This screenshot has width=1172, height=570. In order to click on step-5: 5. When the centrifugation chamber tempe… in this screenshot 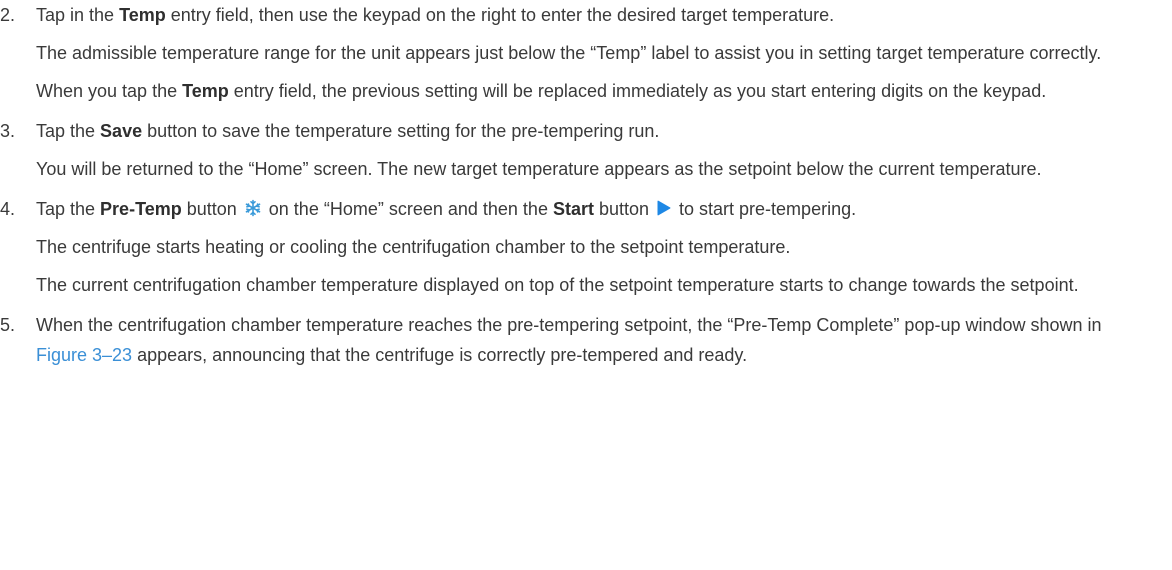, I will do `click(576, 340)`.